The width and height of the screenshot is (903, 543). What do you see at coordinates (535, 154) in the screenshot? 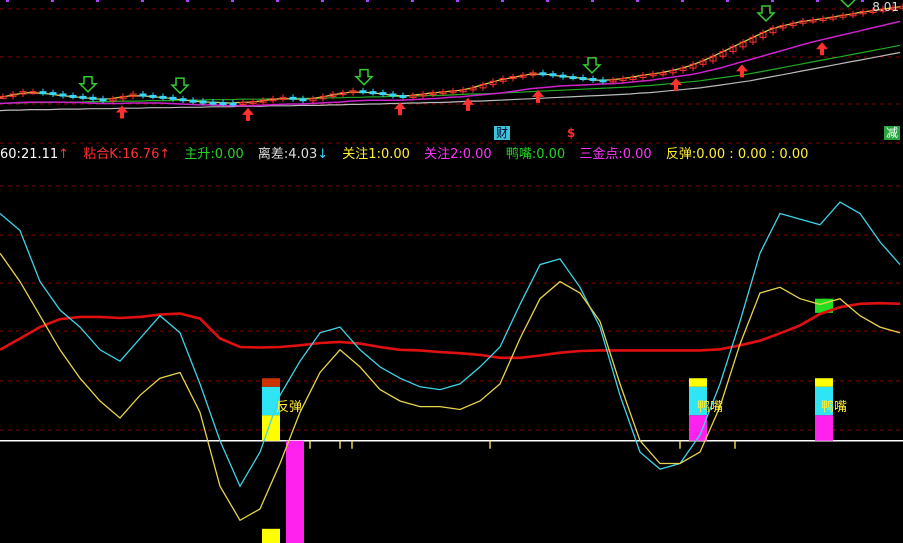
I see `indicator-item-yazui: 鸭嘴: 0.00` at bounding box center [535, 154].